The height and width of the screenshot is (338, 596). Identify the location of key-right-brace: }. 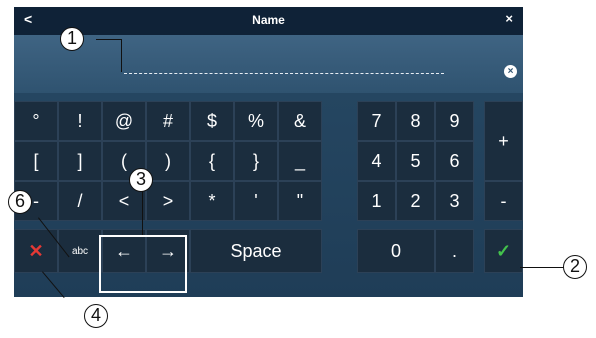
(256, 161).